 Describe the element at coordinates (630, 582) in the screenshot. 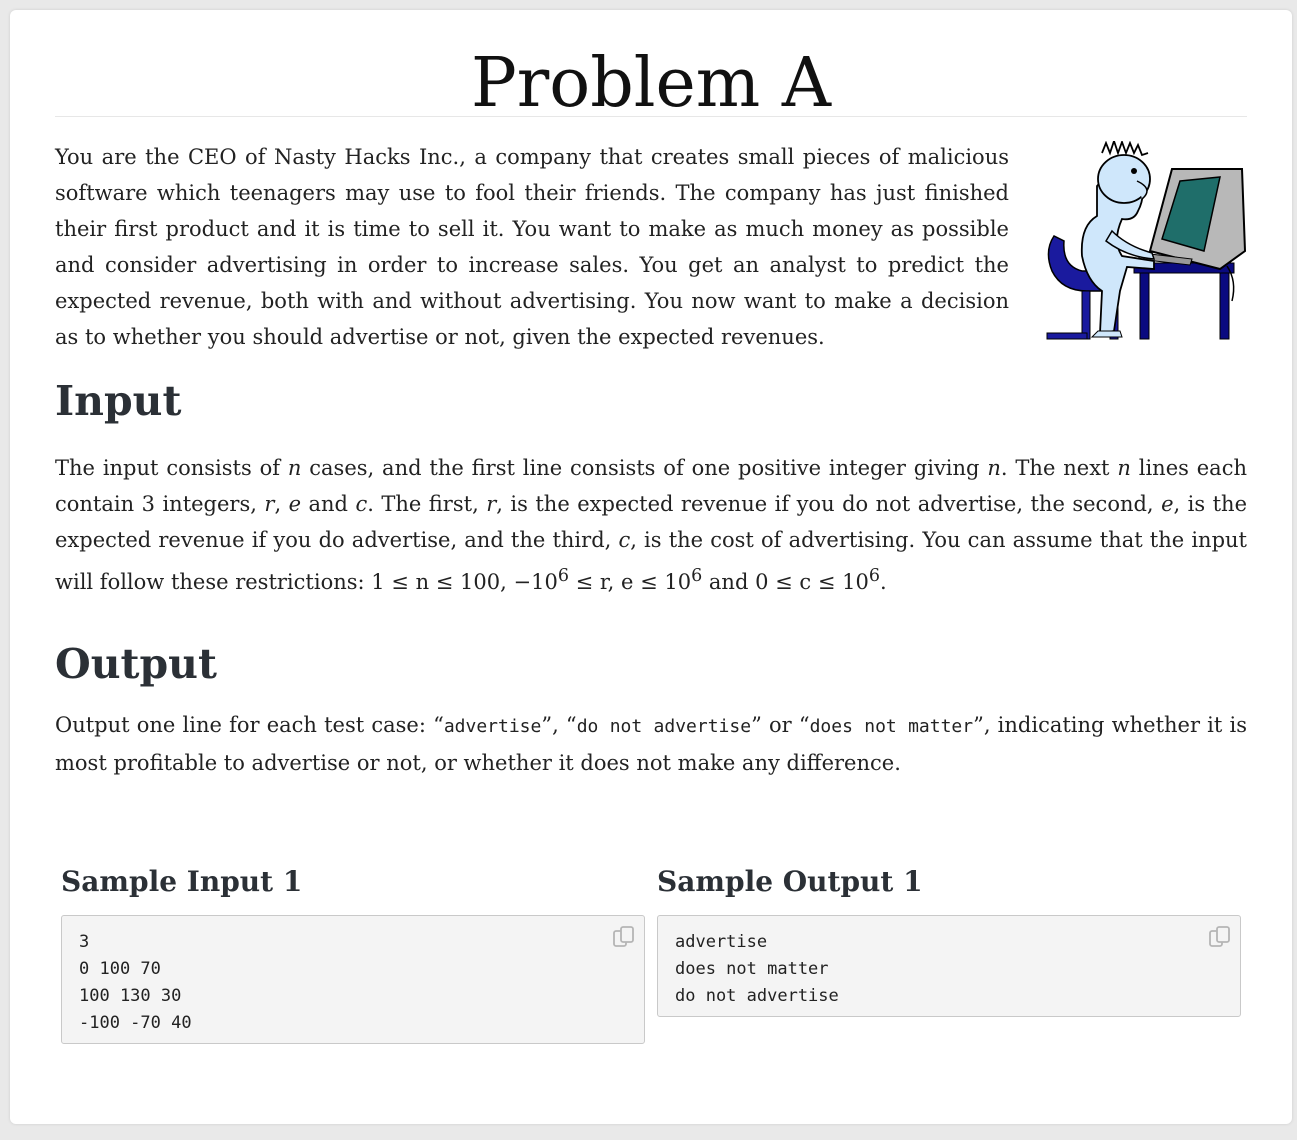

I see `math-restriction-re: ≤ r, e ≤ 10` at that location.